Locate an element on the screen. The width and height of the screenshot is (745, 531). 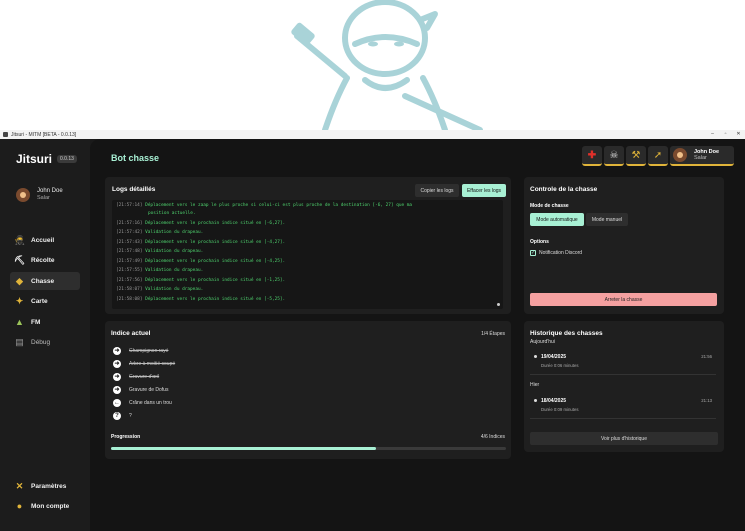
hint-step-label: ? is located at coordinates (130, 416).